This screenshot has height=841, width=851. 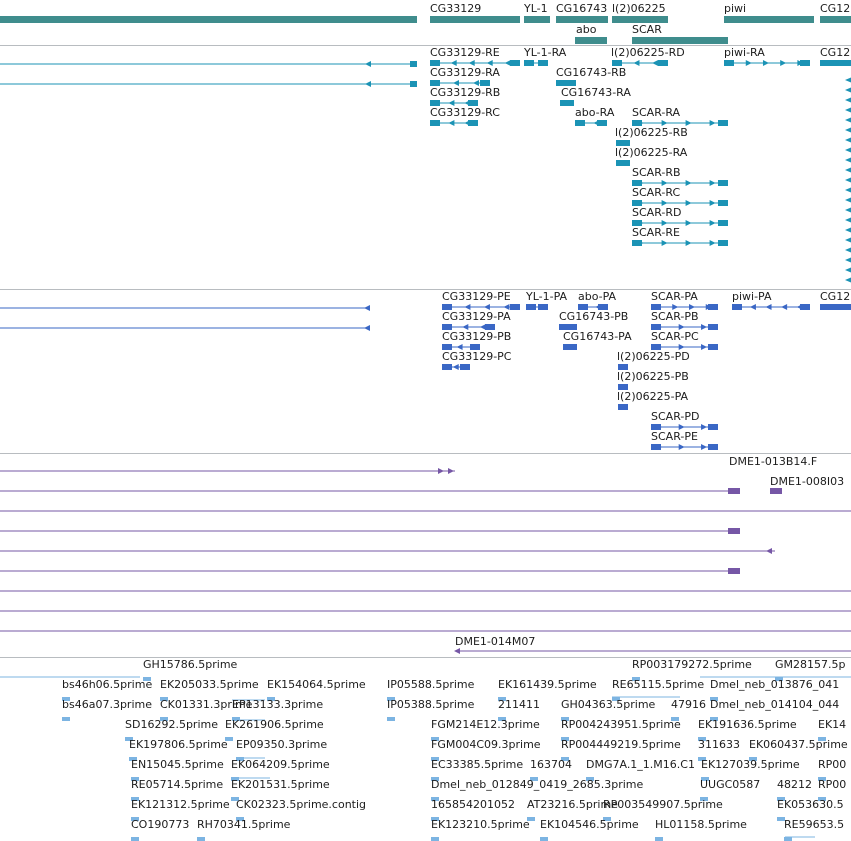 What do you see at coordinates (476, 316) in the screenshot?
I see `feature-label: CG33129-PA` at bounding box center [476, 316].